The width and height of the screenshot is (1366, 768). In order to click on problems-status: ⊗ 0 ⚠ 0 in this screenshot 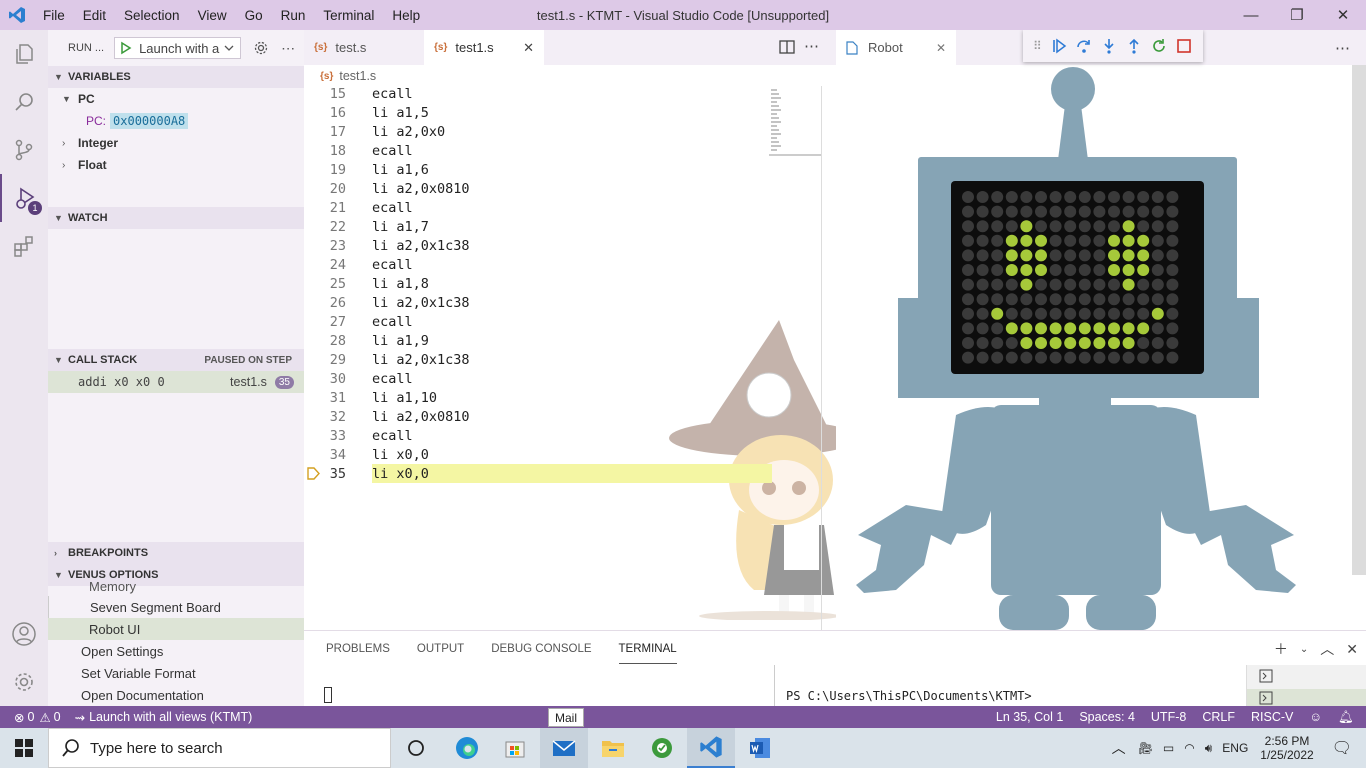, I will do `click(37, 717)`.